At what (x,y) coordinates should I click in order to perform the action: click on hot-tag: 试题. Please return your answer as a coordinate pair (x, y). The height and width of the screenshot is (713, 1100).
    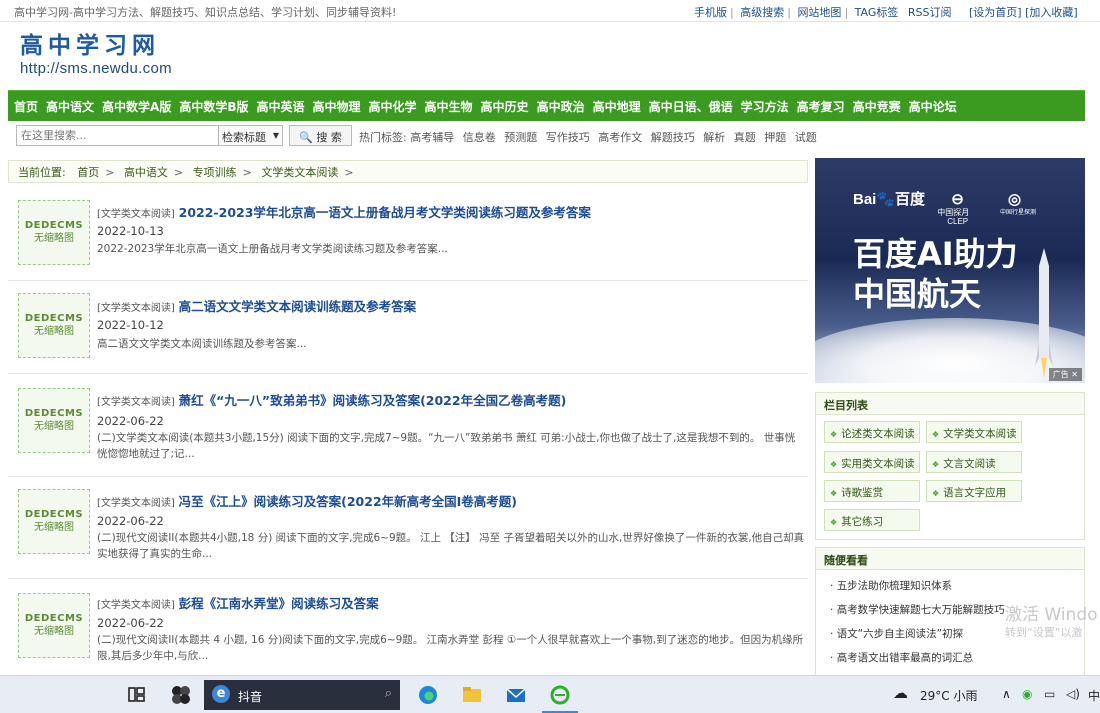
    Looking at the image, I should click on (806, 137).